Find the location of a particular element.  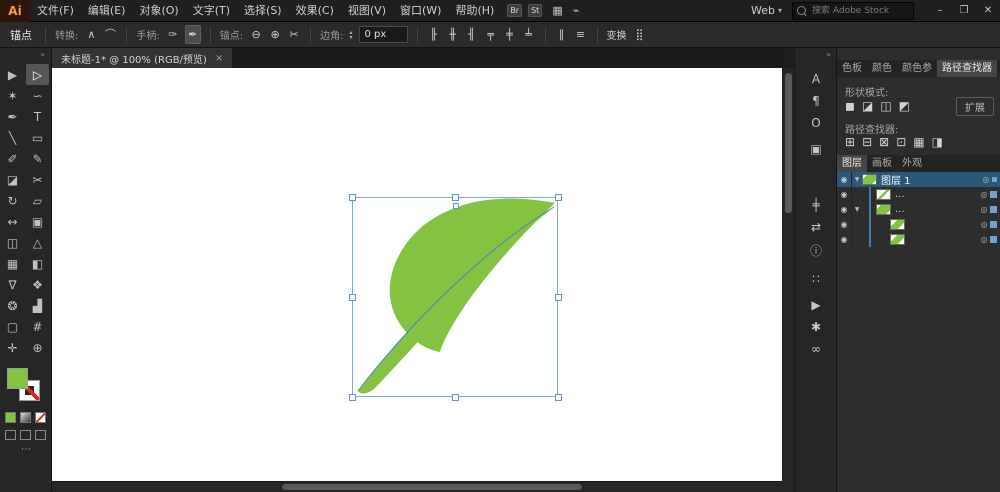

zoom-tool: ⊕ is located at coordinates (37, 347).